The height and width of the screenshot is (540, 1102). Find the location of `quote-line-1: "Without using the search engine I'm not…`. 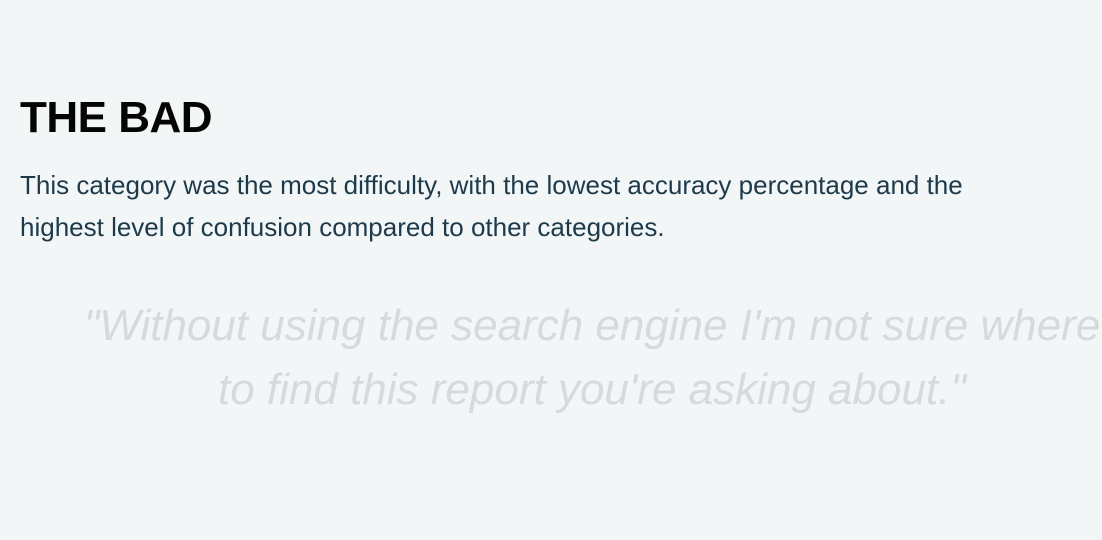

quote-line-1: "Without using the search engine I'm not… is located at coordinates (592, 325).